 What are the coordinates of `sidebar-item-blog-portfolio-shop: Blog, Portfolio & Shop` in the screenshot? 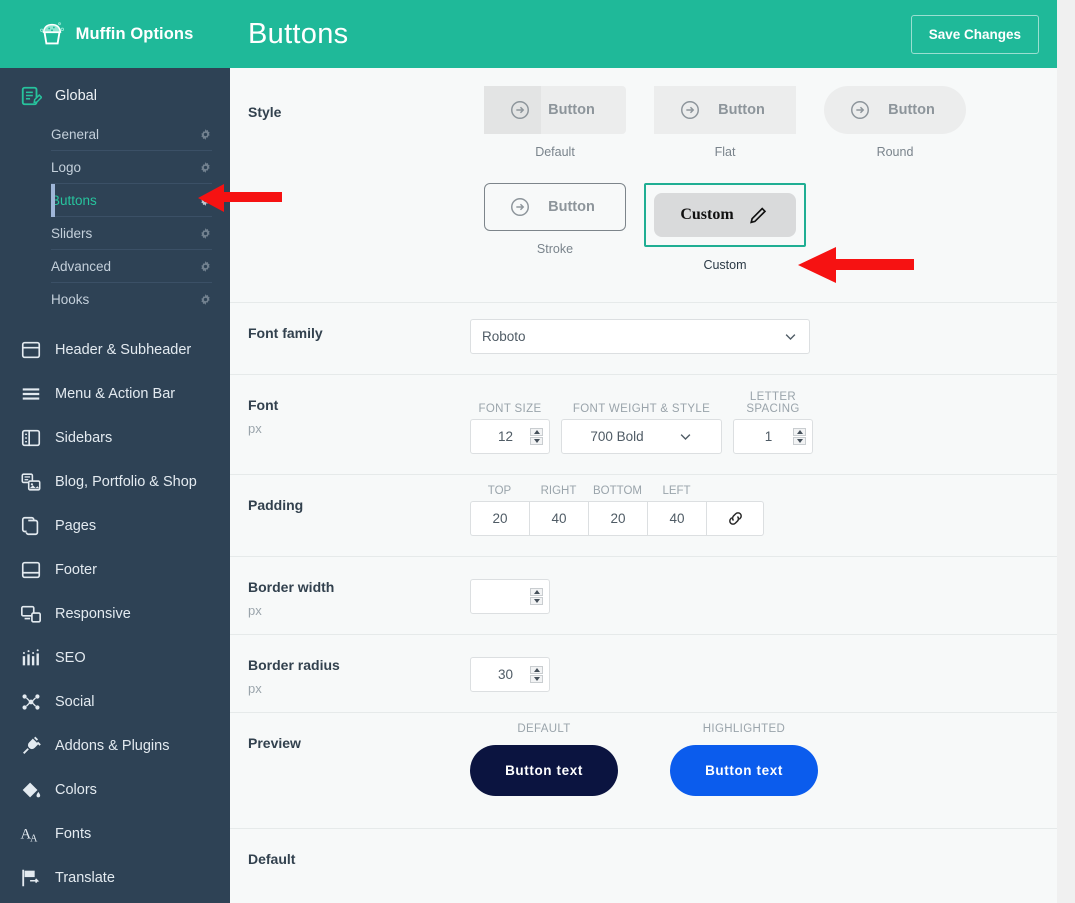 It's located at (115, 482).